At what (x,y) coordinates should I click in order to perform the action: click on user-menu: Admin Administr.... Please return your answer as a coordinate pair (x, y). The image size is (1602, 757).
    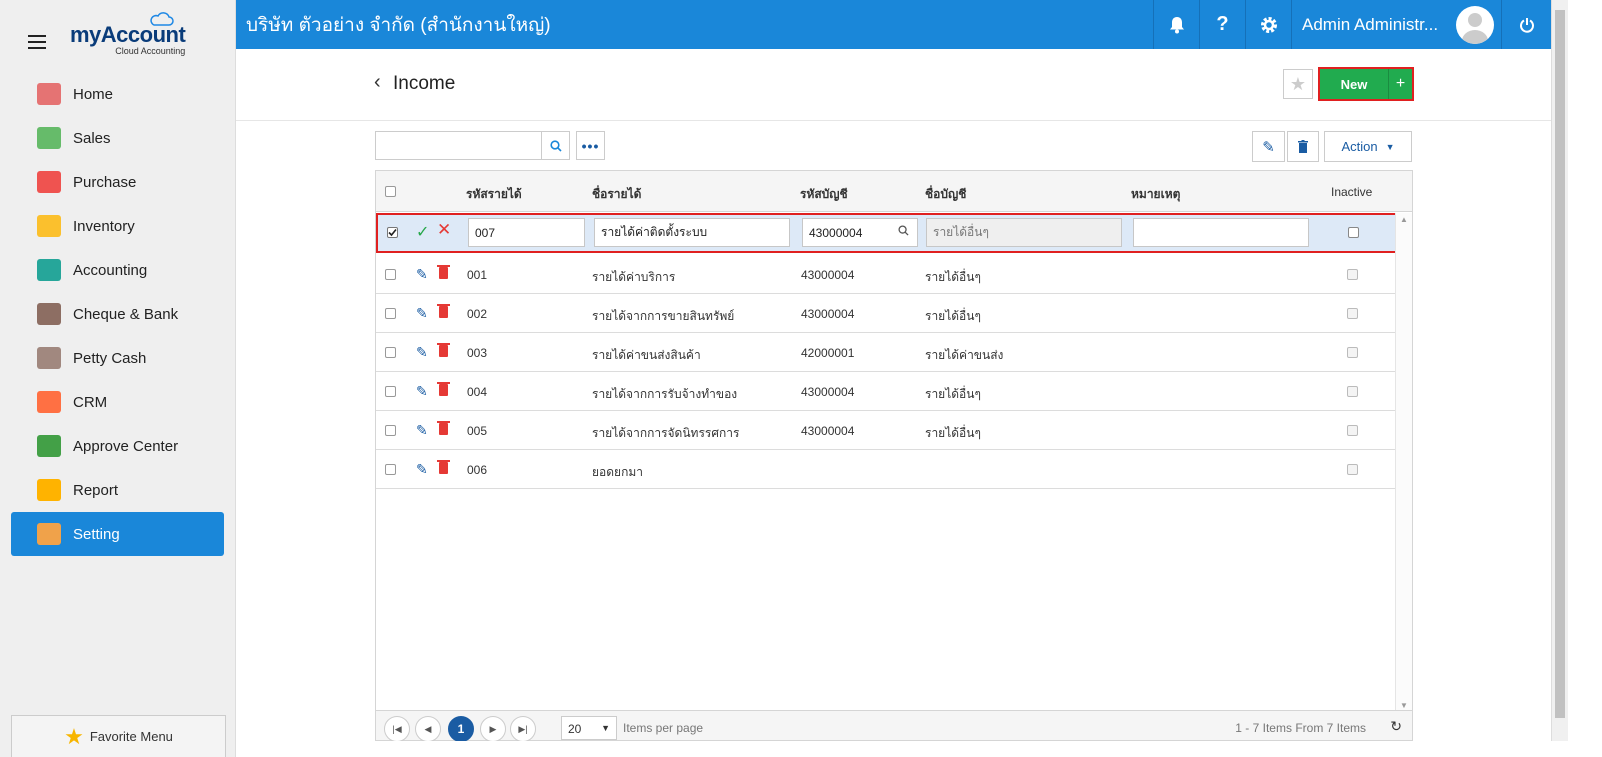
    Looking at the image, I should click on (1396, 24).